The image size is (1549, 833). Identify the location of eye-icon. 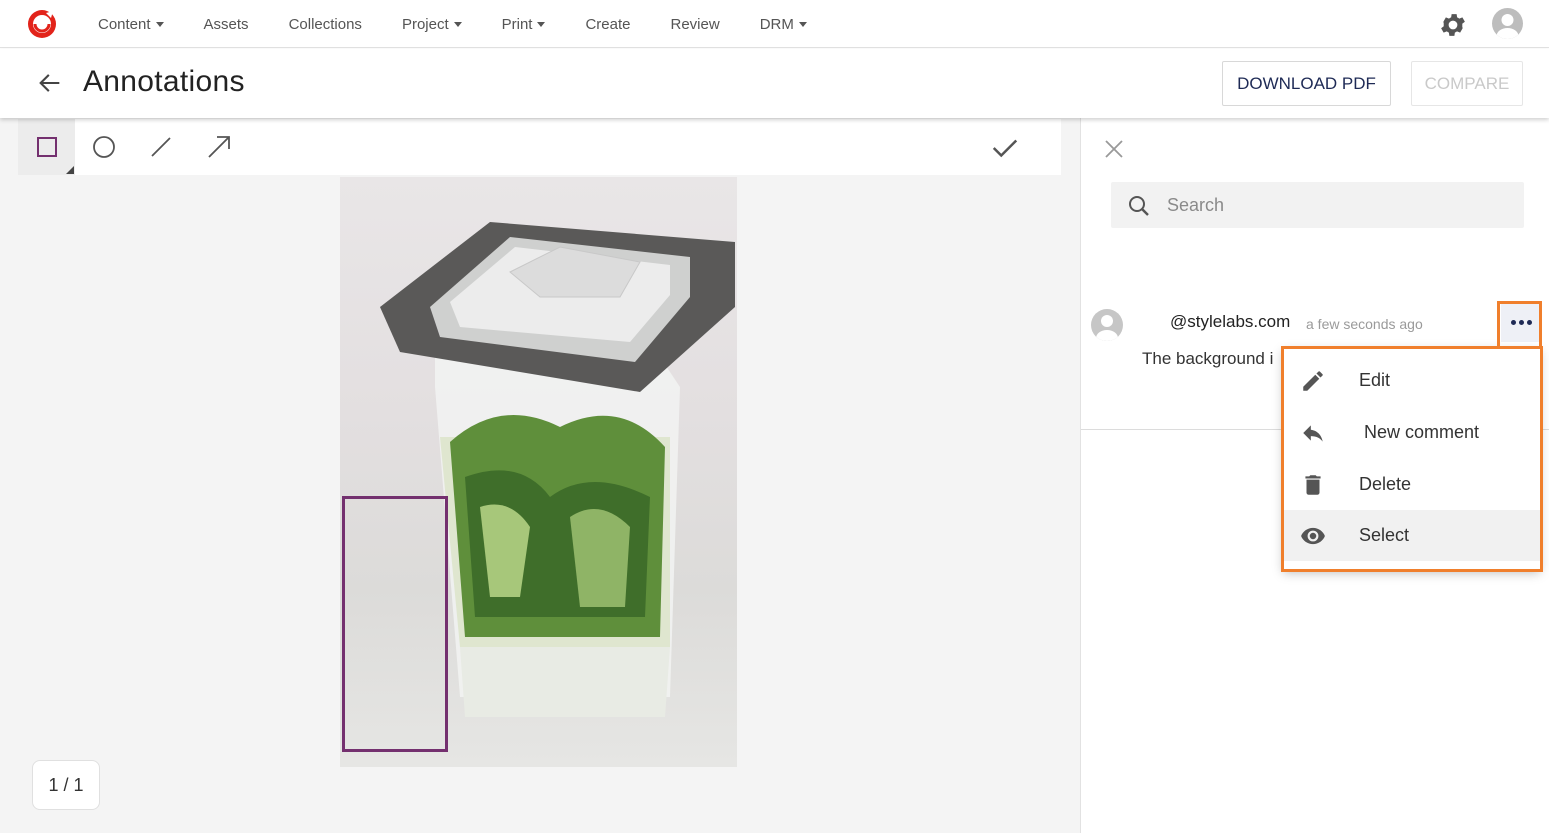
(1313, 536).